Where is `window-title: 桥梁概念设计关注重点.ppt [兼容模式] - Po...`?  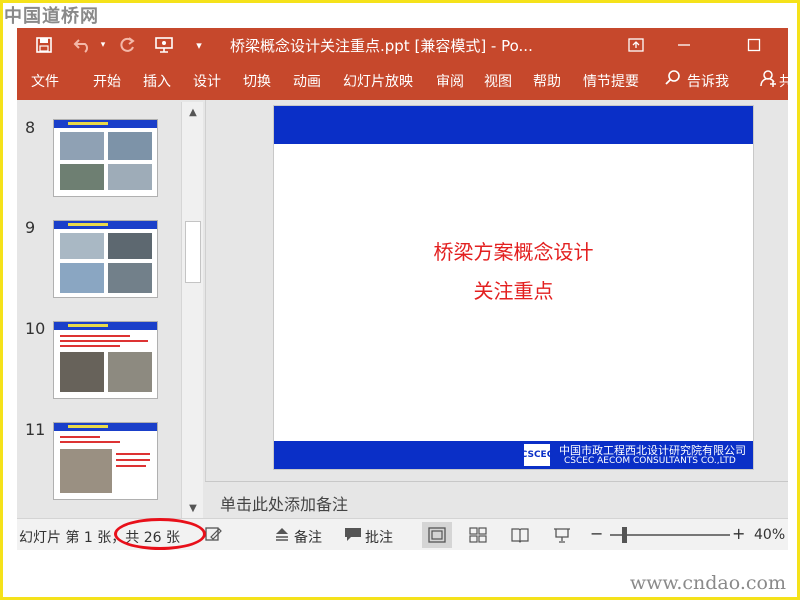
window-title: 桥梁概念设计关注重点.ppt [兼容模式] - Po... is located at coordinates (381, 46).